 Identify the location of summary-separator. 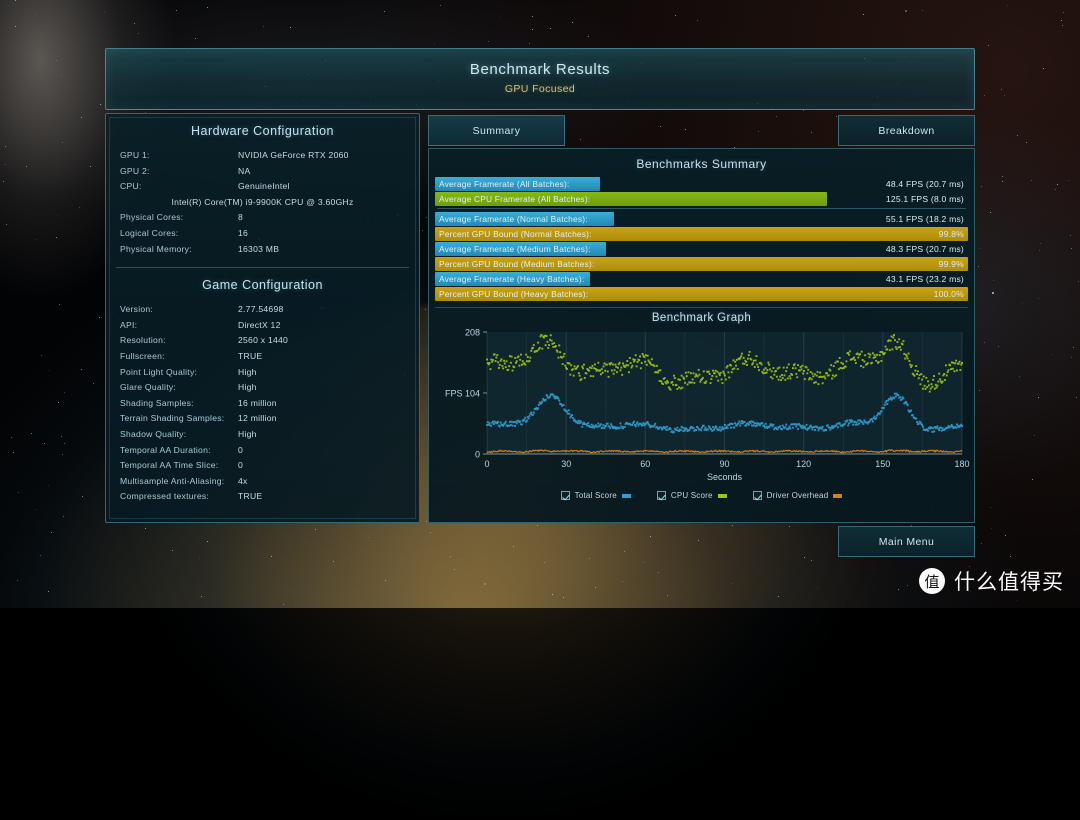
(701, 208).